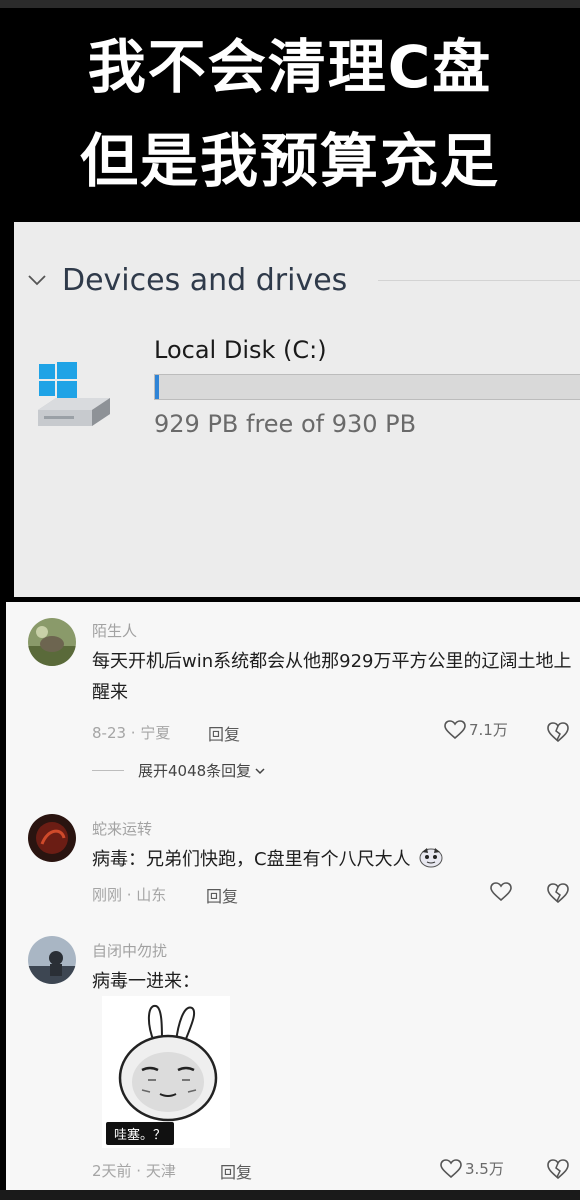  What do you see at coordinates (290, 67) in the screenshot?
I see `meme-title-line-1: 我不会清理C盘` at bounding box center [290, 67].